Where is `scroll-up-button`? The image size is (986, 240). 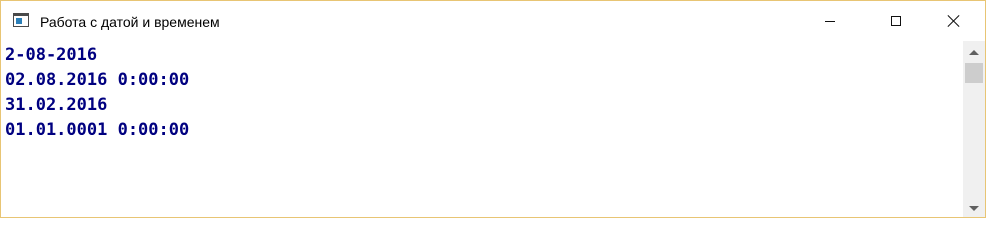 scroll-up-button is located at coordinates (974, 52).